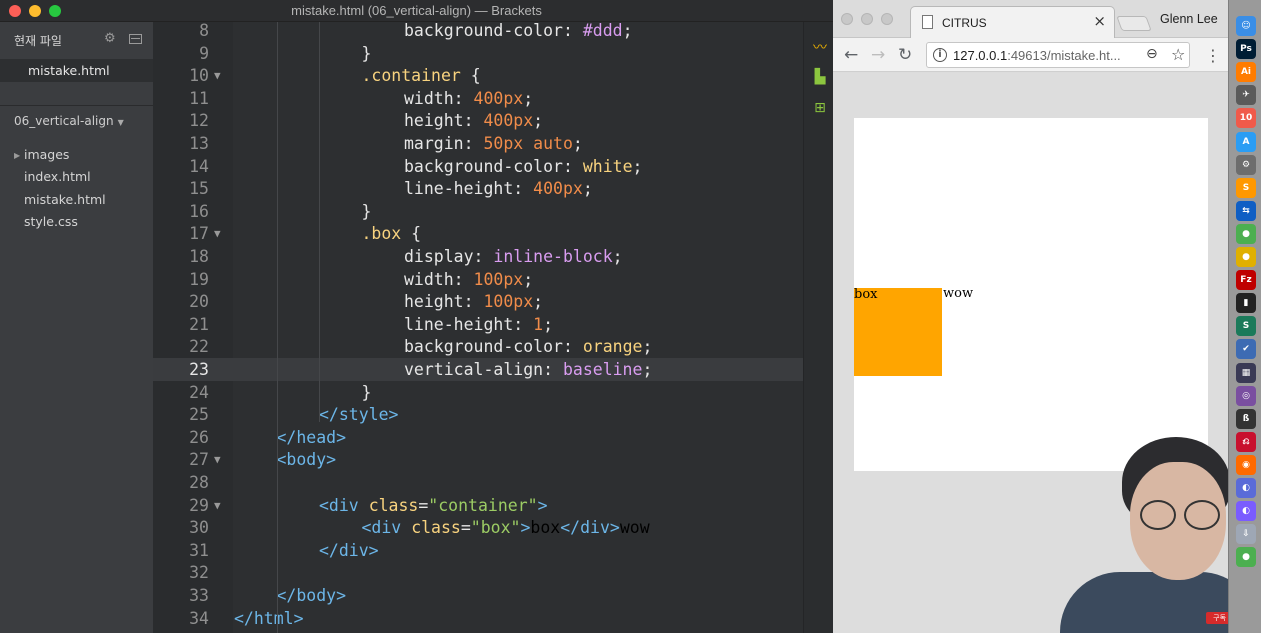 The width and height of the screenshot is (1261, 633). What do you see at coordinates (478, 121) in the screenshot?
I see `code-line: 12 height: 400px;` at bounding box center [478, 121].